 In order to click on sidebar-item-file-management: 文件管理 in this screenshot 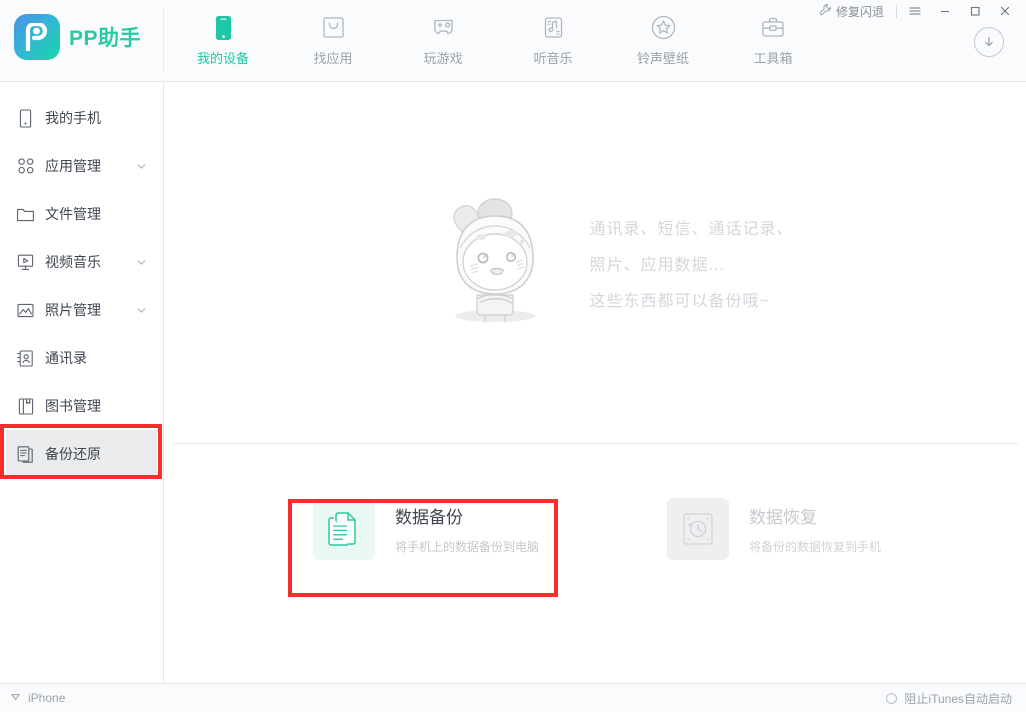, I will do `click(81, 214)`.